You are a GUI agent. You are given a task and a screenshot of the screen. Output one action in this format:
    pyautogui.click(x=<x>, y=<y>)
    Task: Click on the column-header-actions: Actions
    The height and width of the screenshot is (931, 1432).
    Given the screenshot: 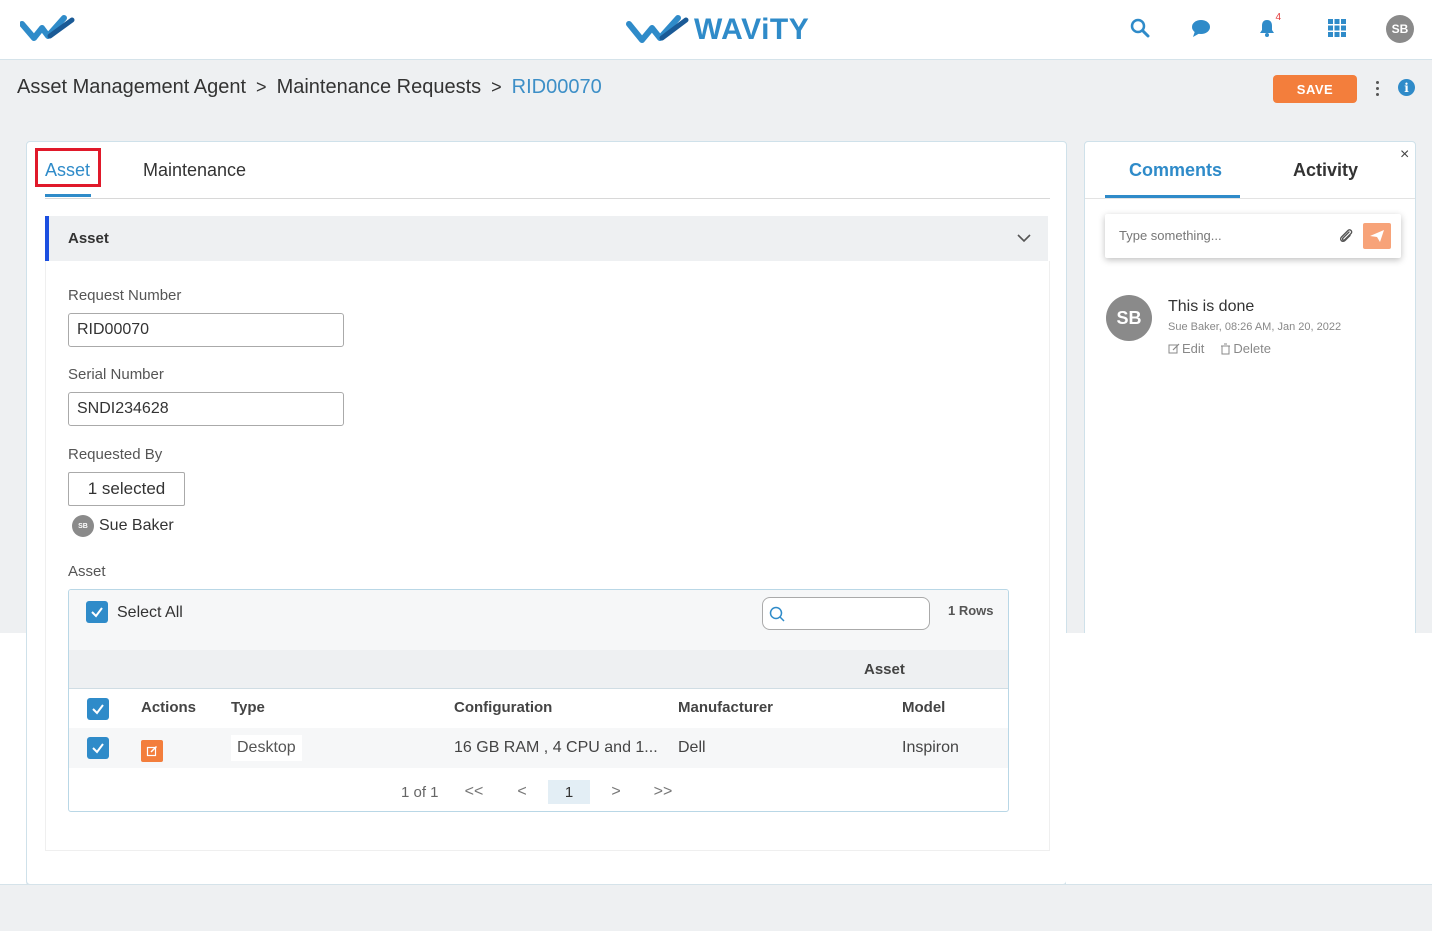 What is the action you would take?
    pyautogui.click(x=168, y=707)
    